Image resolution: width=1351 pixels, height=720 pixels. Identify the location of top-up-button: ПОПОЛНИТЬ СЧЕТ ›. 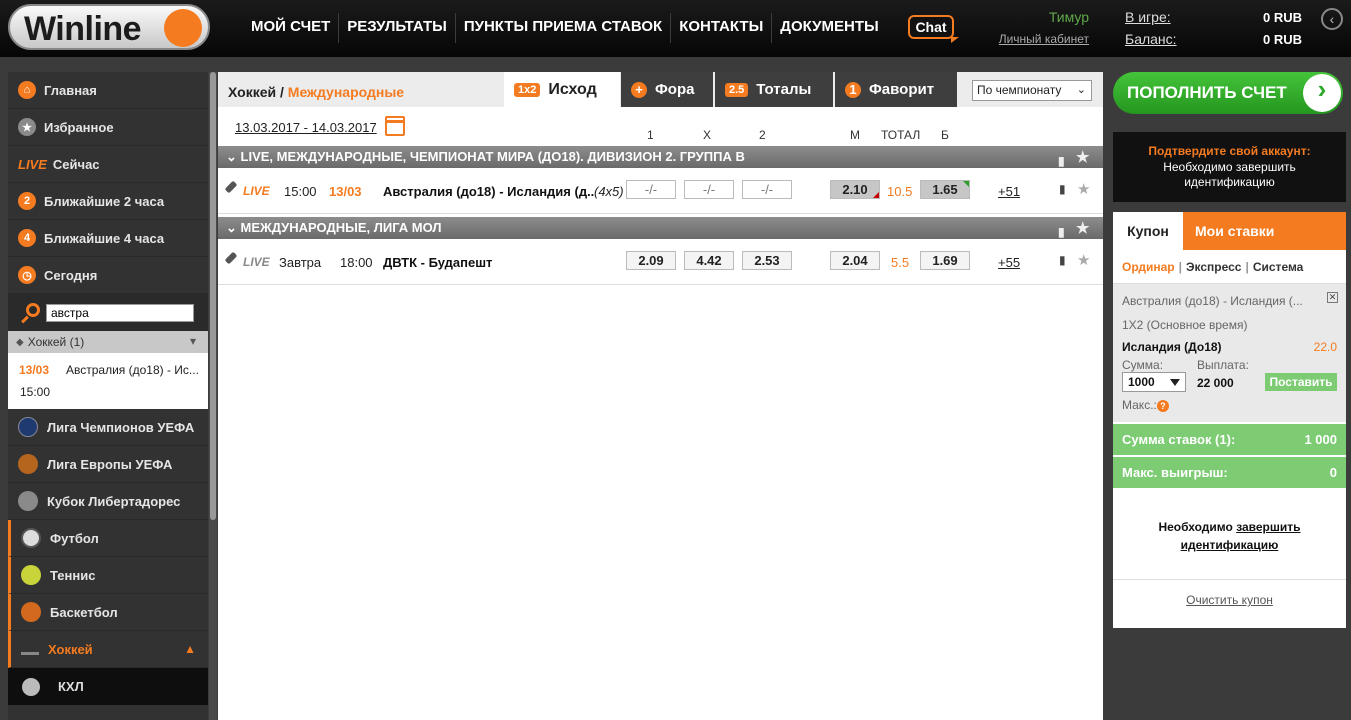
(1228, 93).